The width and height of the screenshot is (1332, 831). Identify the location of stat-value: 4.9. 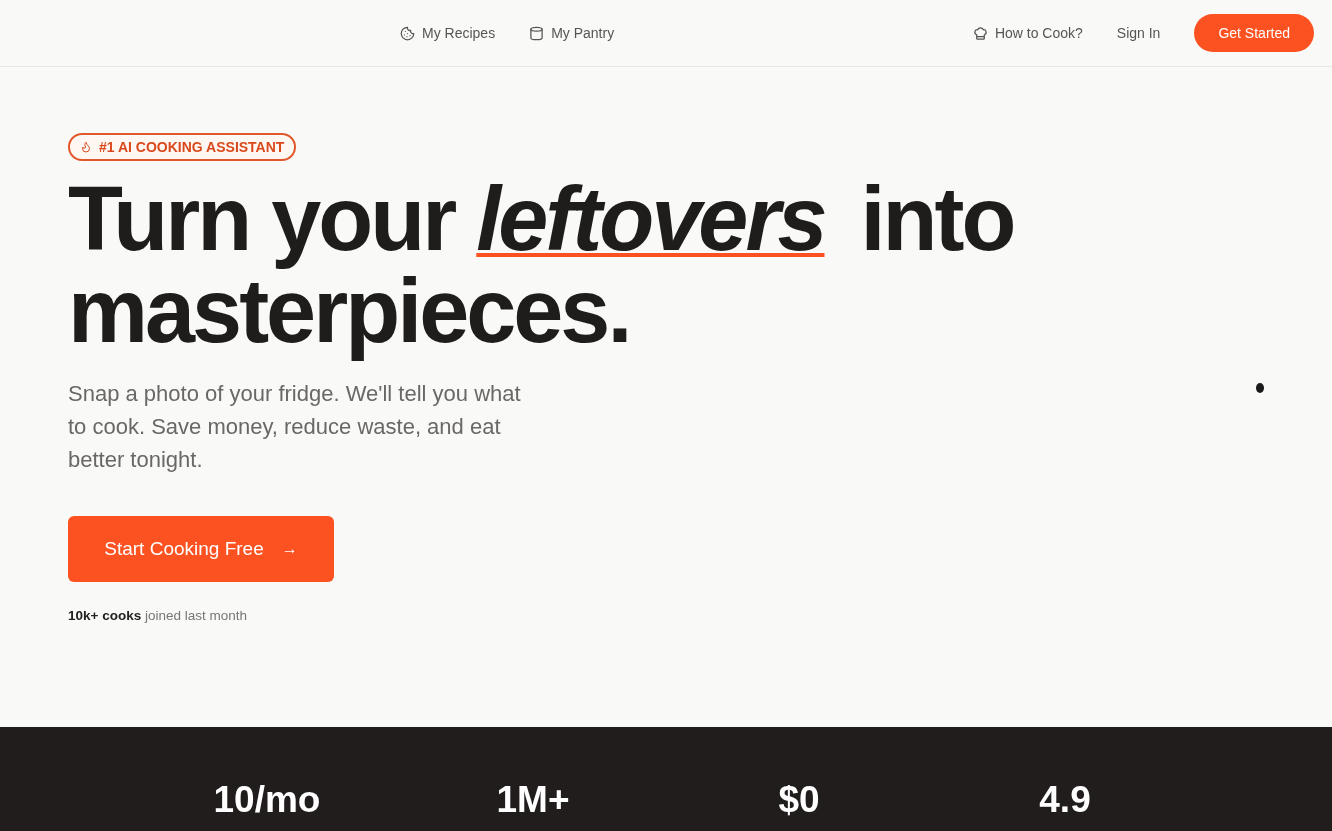
(1065, 800).